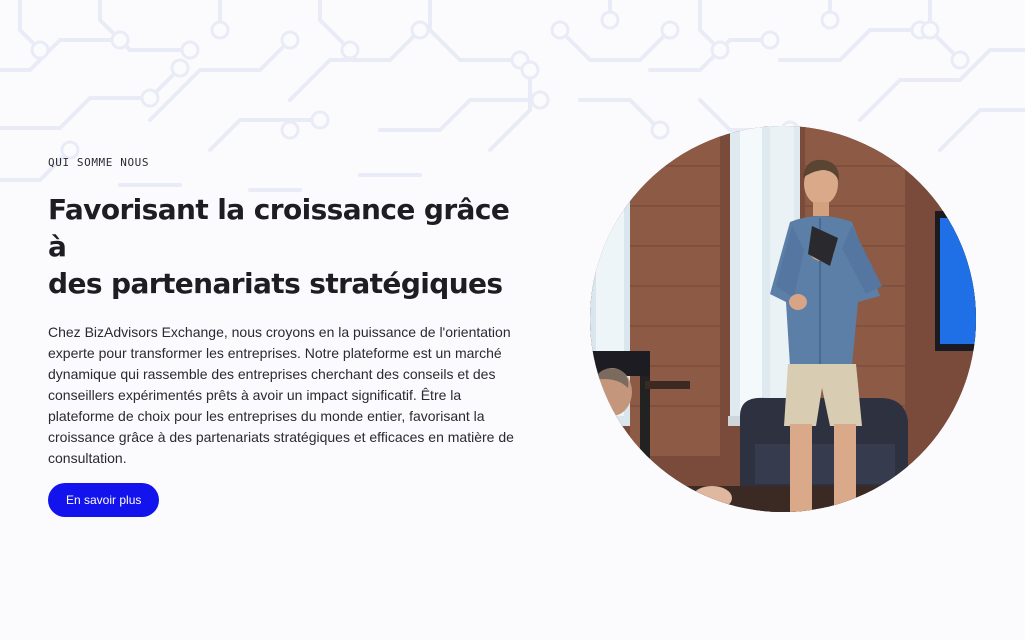 The image size is (1025, 640). What do you see at coordinates (279, 228) in the screenshot?
I see `headline-line-1: Favorisant la croissance grâce à` at bounding box center [279, 228].